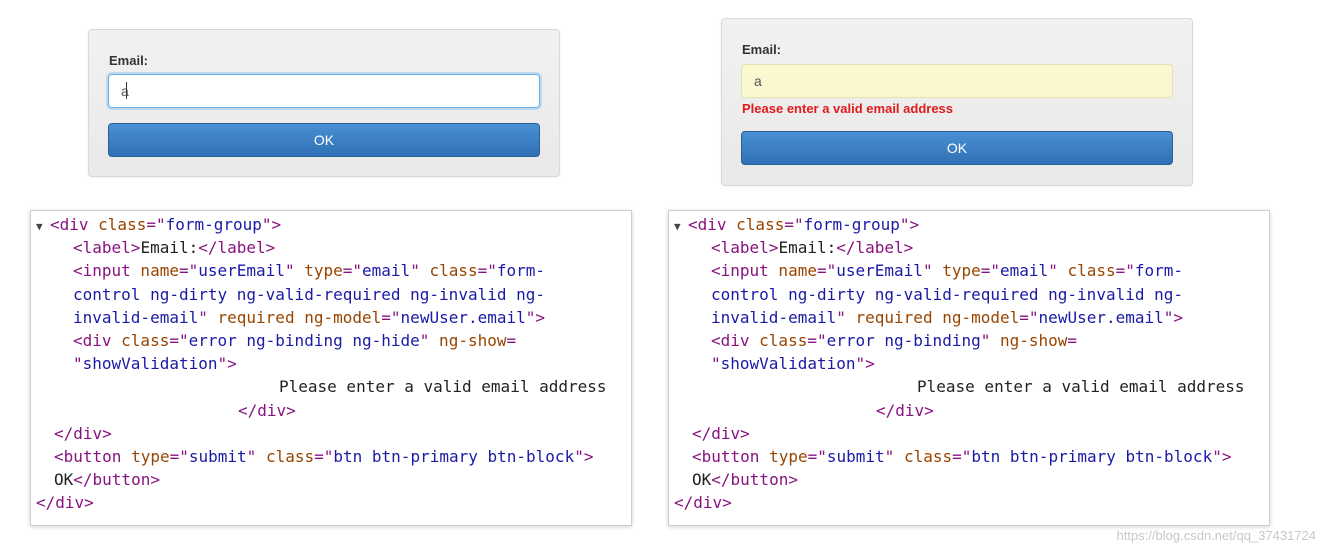 The width and height of the screenshot is (1324, 549). Describe the element at coordinates (754, 480) in the screenshot. I see `code-token: </button>` at that location.